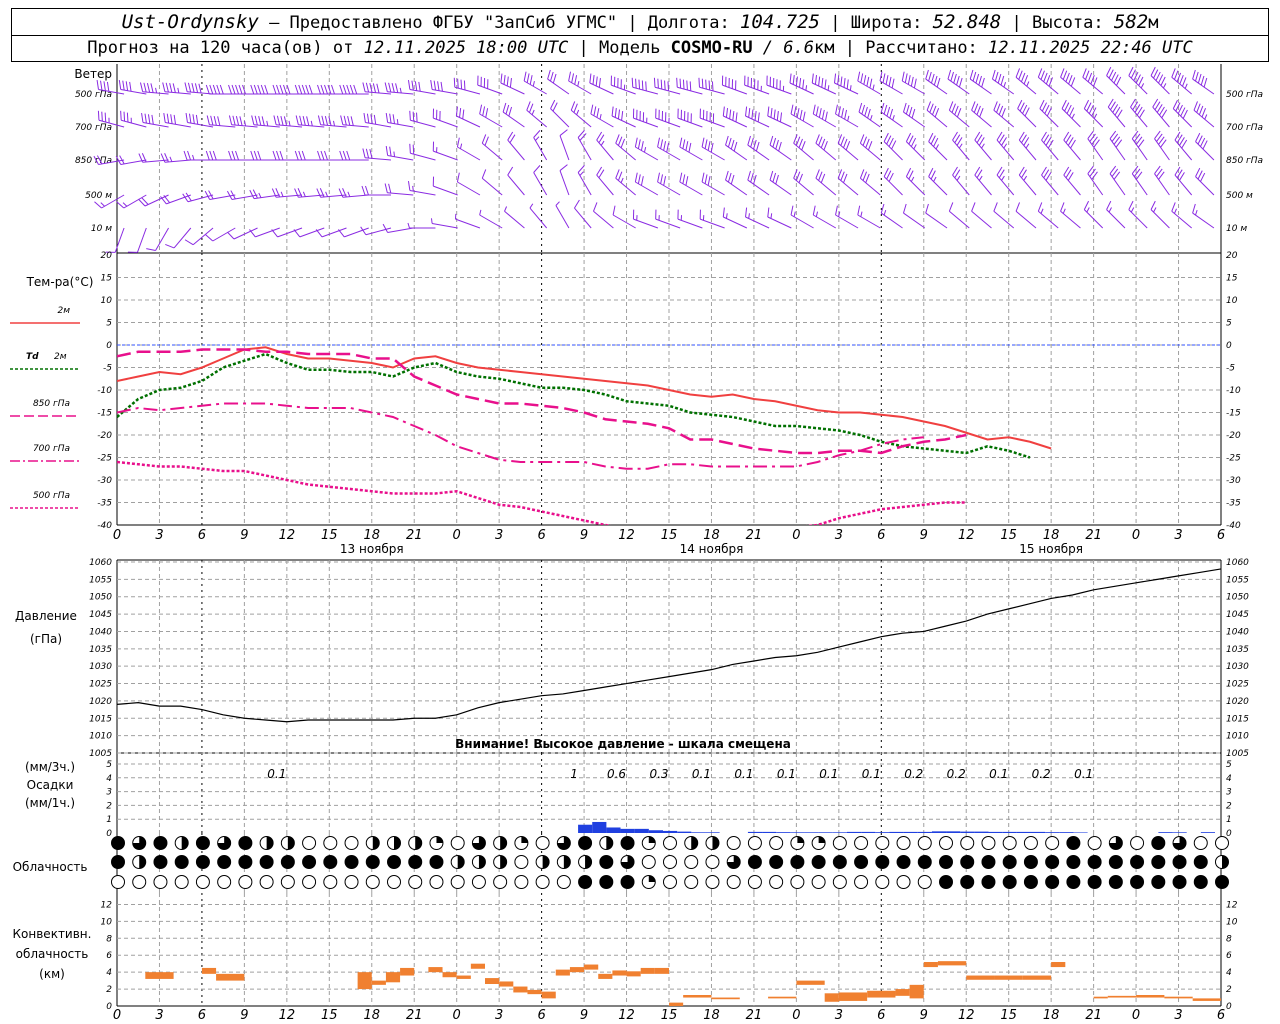 This screenshot has width=1280, height=1024. Describe the element at coordinates (46, 616) in the screenshot. I see `pressure-title: Давление` at that location.